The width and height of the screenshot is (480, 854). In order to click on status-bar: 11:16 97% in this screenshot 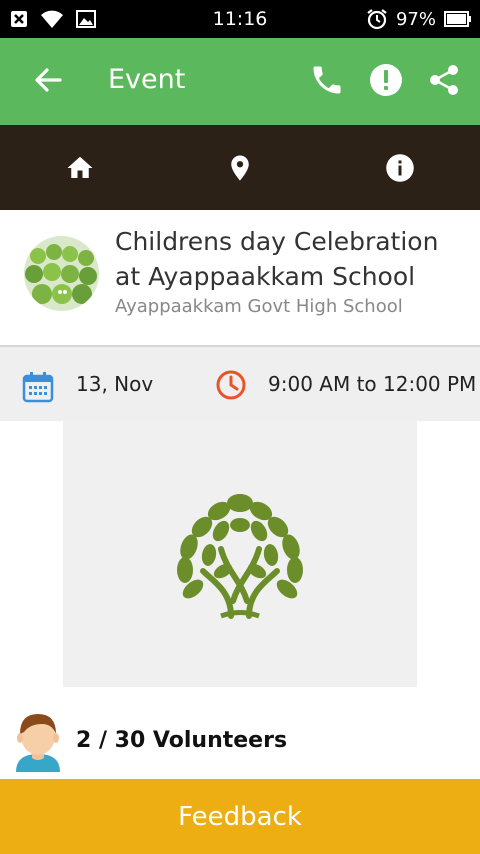, I will do `click(240, 19)`.